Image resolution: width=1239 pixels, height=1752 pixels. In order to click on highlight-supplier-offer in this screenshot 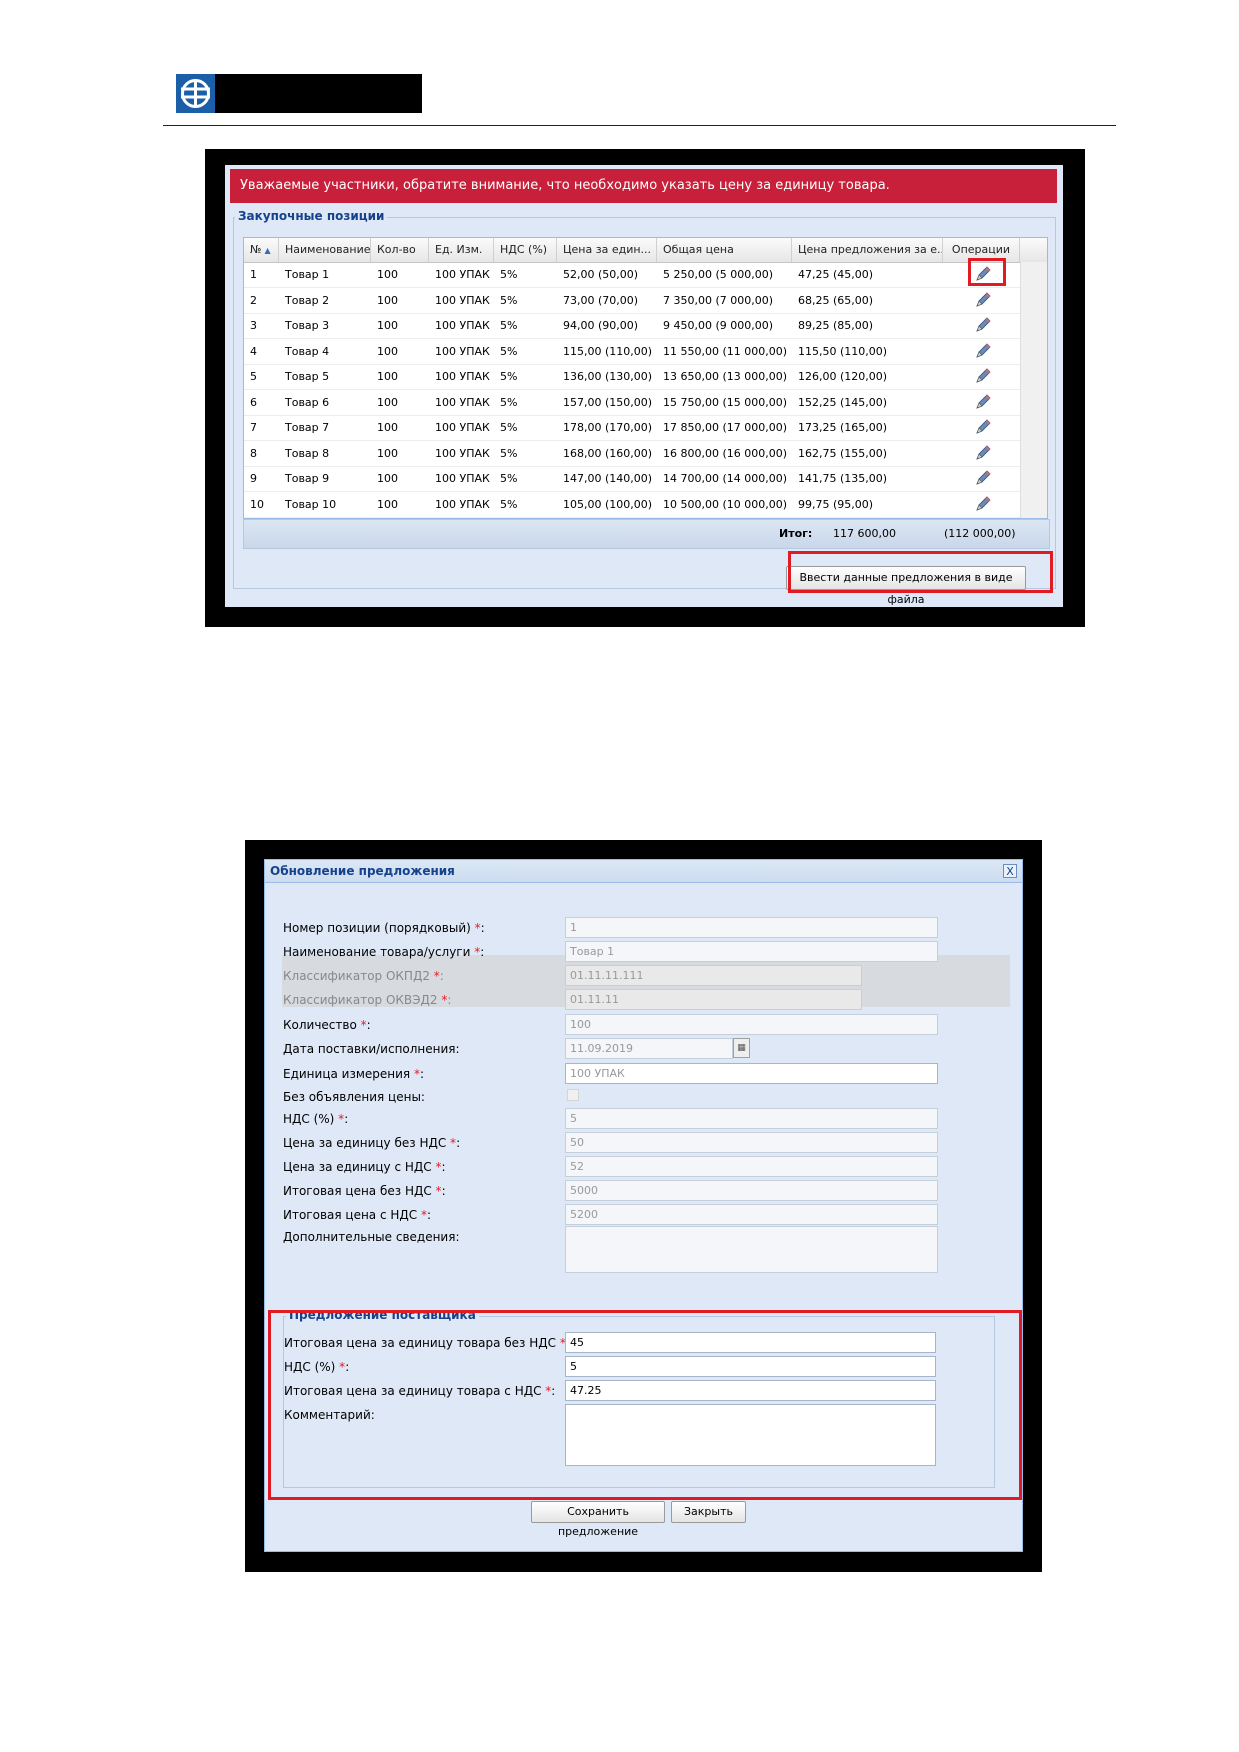, I will do `click(645, 1405)`.